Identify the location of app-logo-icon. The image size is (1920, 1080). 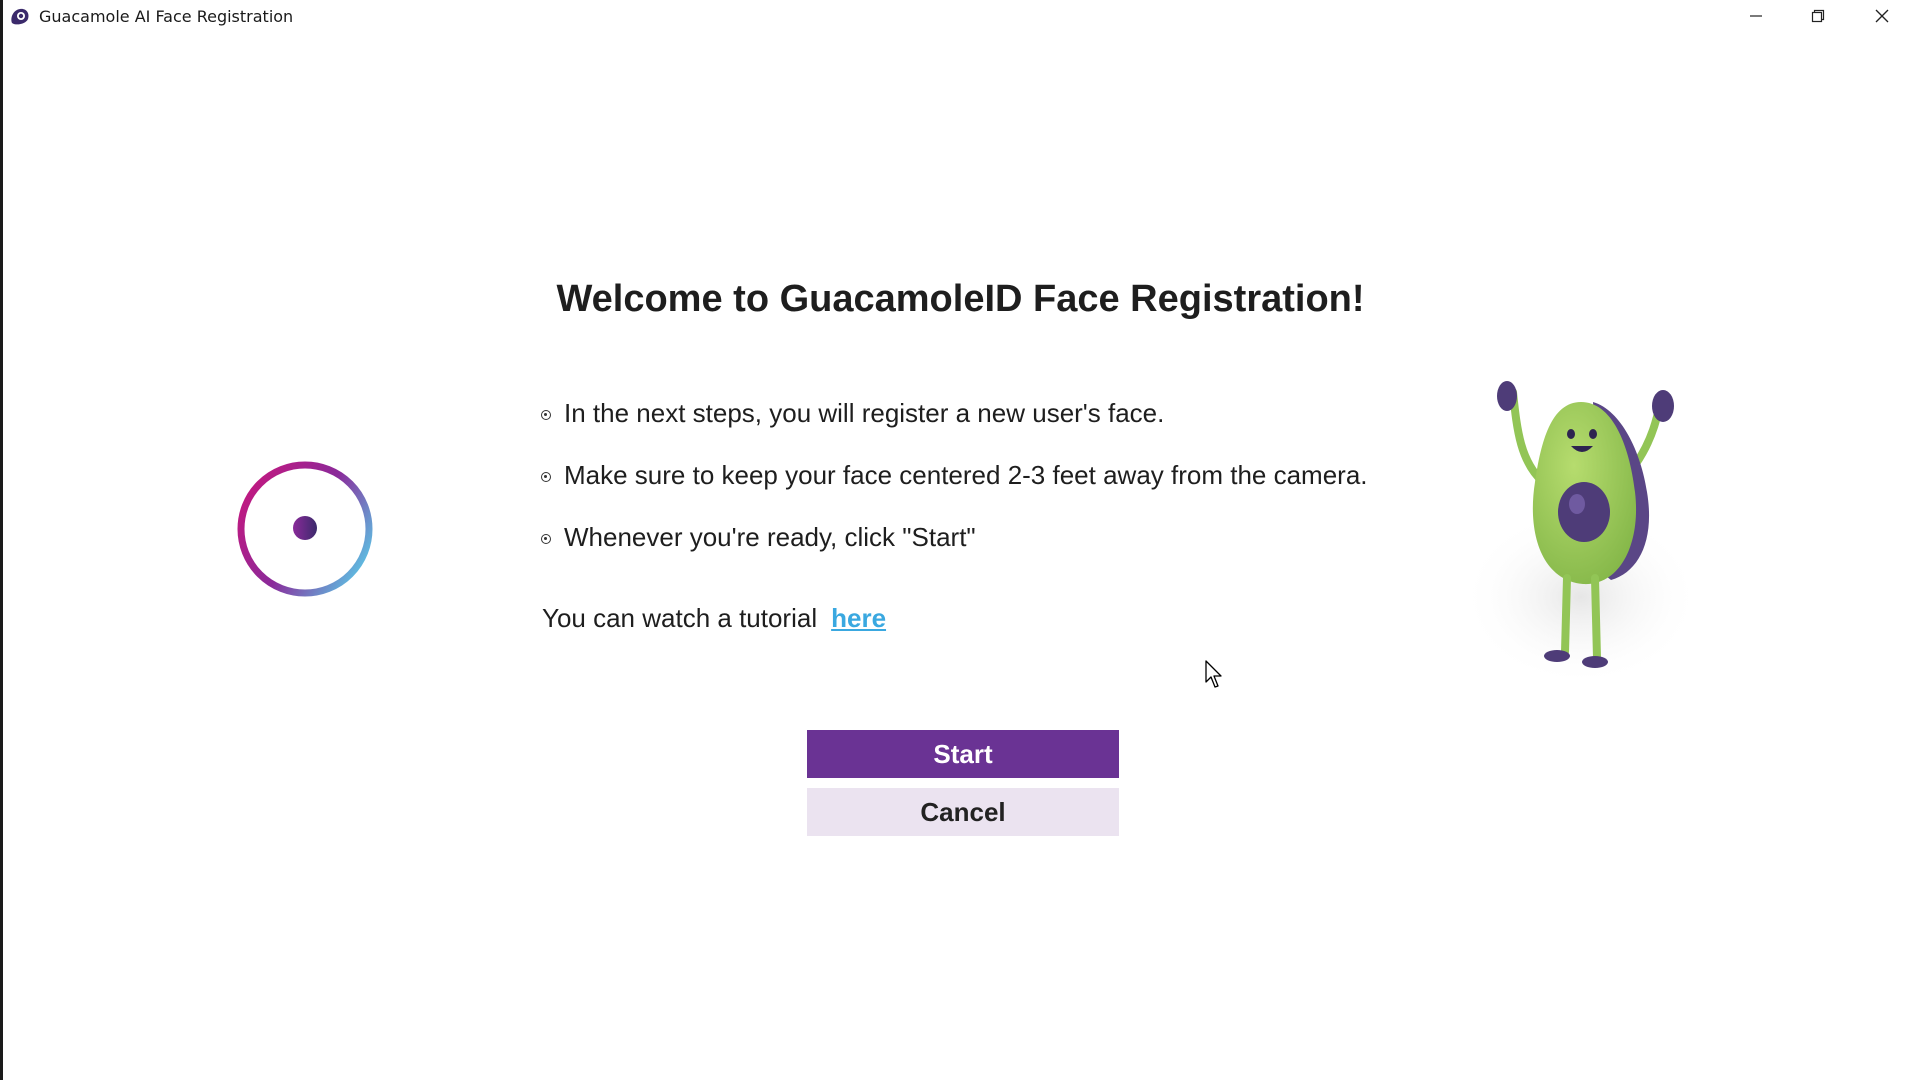
(20, 16).